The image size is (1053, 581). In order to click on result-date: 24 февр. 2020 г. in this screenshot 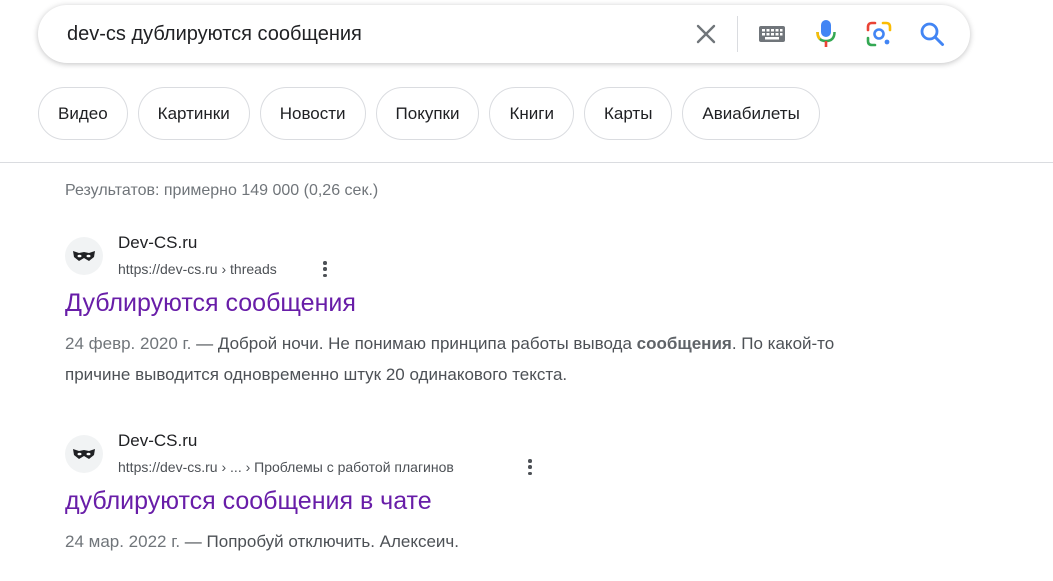, I will do `click(128, 343)`.